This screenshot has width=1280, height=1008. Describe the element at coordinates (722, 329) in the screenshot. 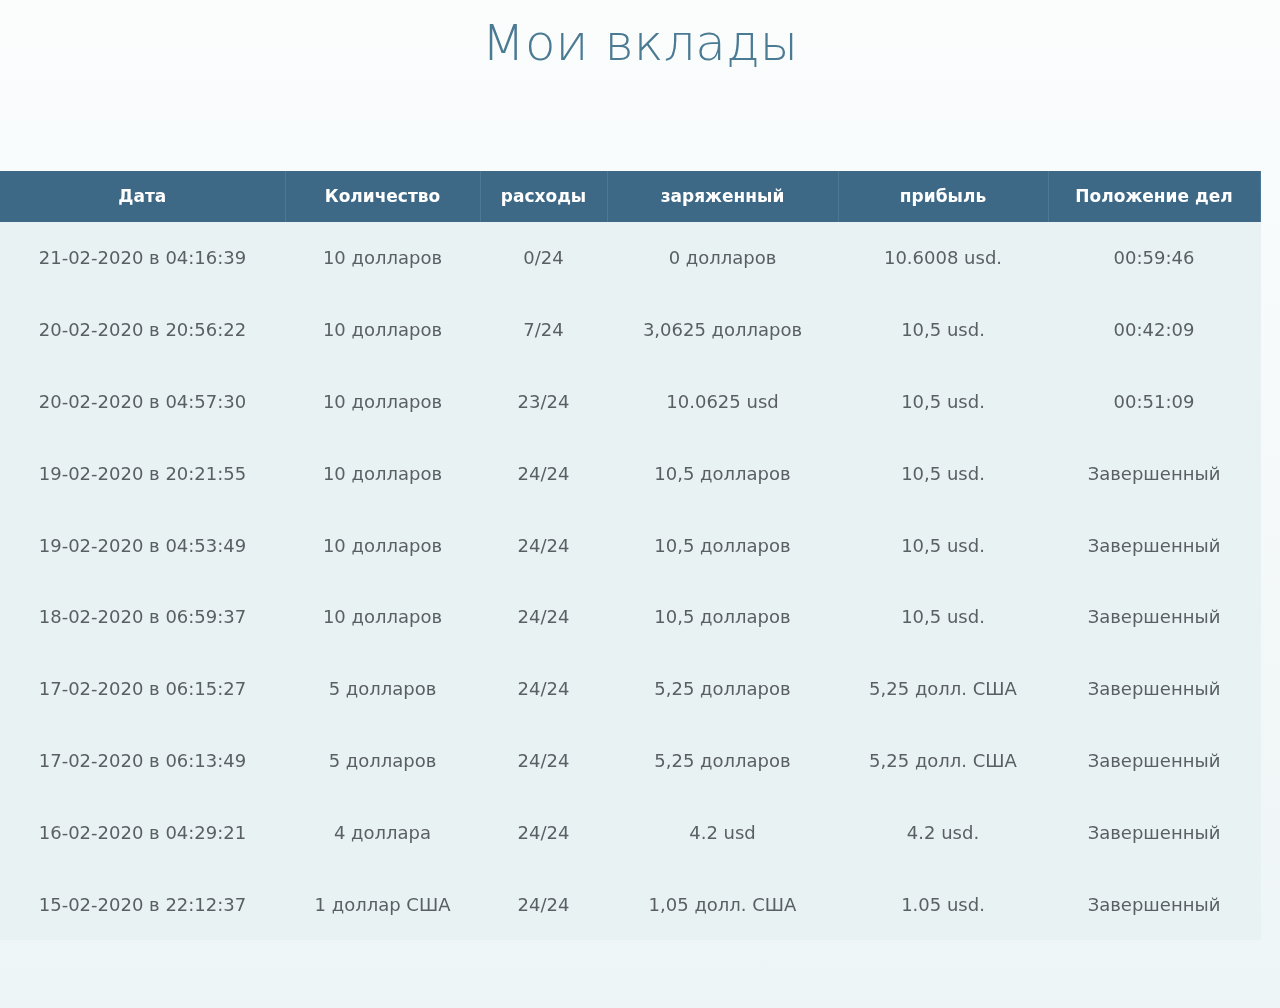

I see `table-cell: 3,0625 долларов` at that location.